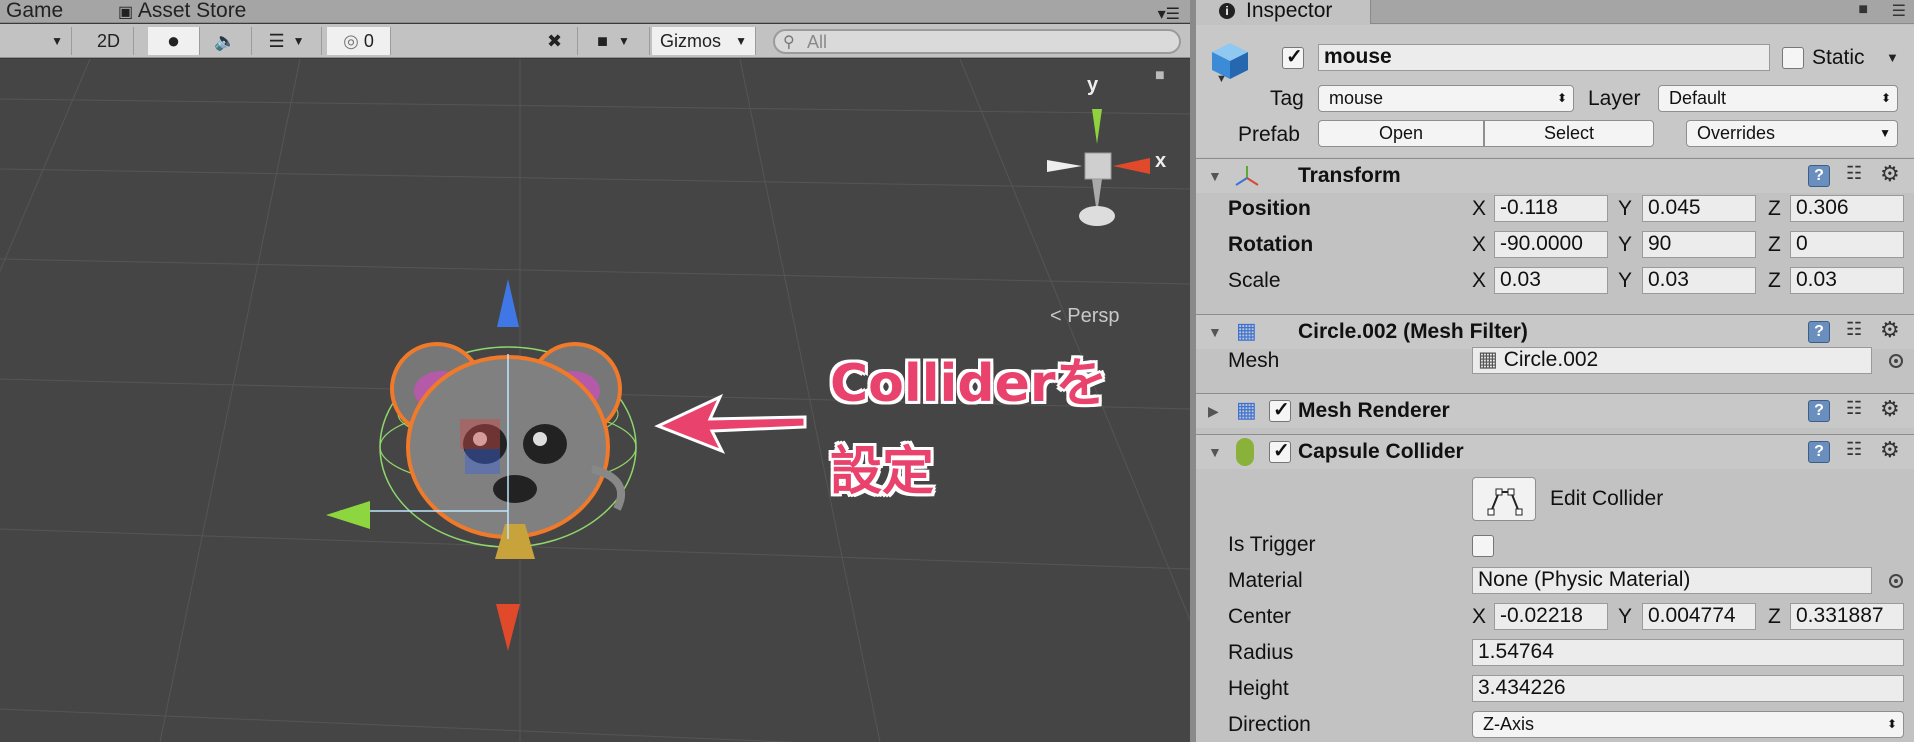 This screenshot has height=742, width=1914. I want to click on rotation-z-field: 0, so click(1847, 244).